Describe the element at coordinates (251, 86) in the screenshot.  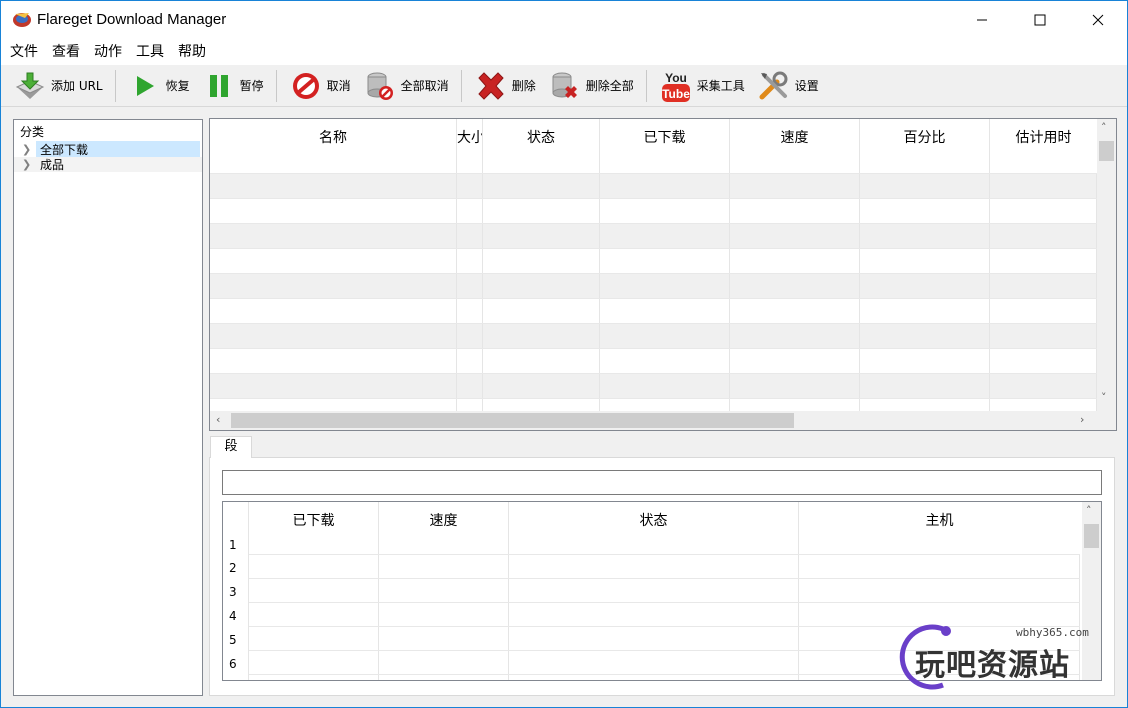
I see `pause-label: 暂停` at that location.